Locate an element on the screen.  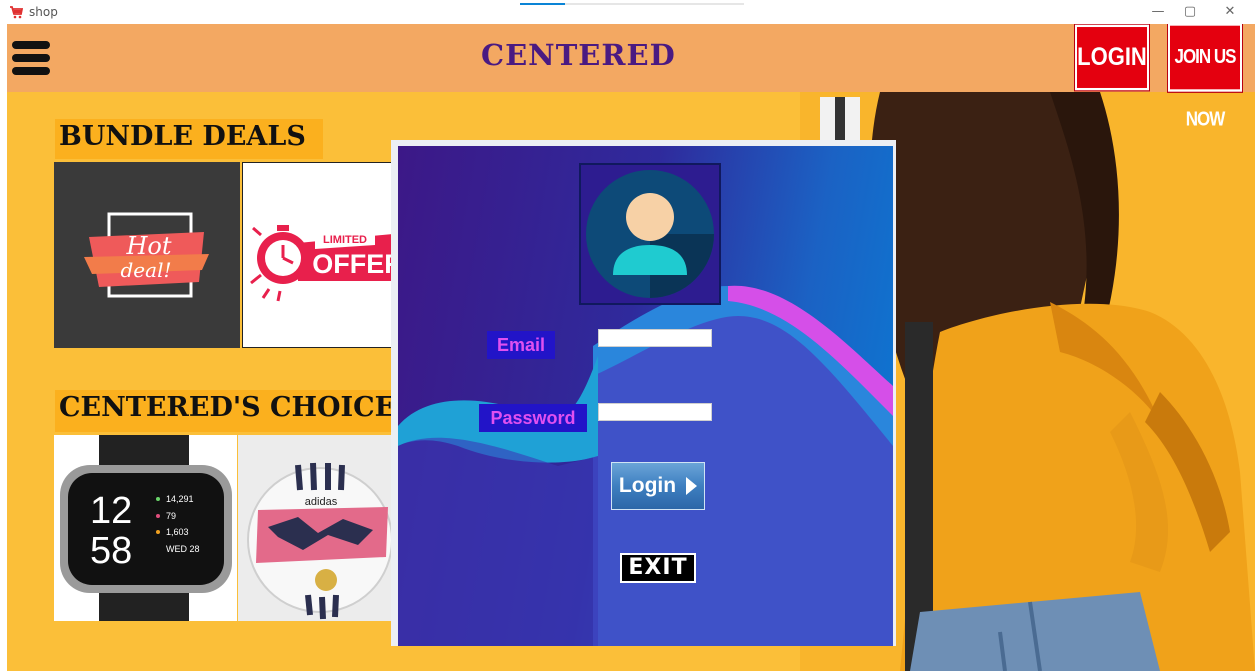
limited-offer-tile: LIMITED OFFER is located at coordinates (322, 255).